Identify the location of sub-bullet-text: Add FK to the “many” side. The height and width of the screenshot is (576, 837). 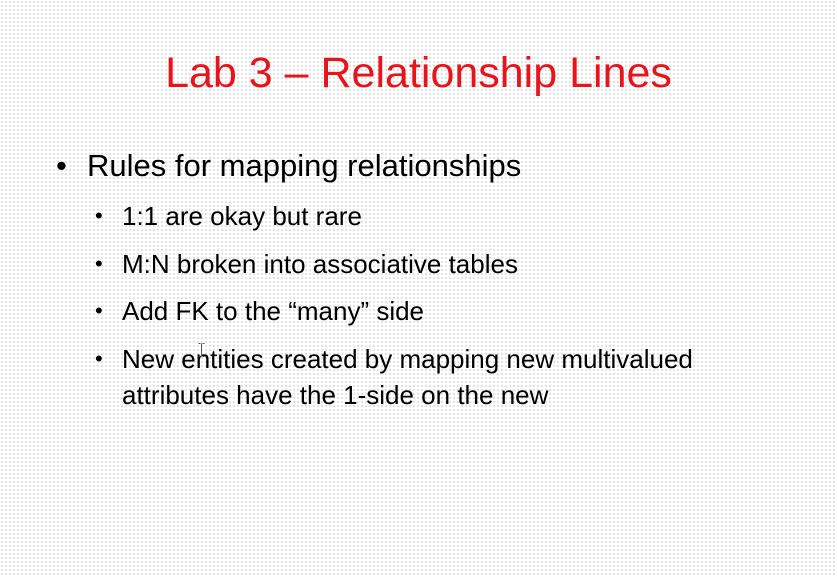
(273, 311).